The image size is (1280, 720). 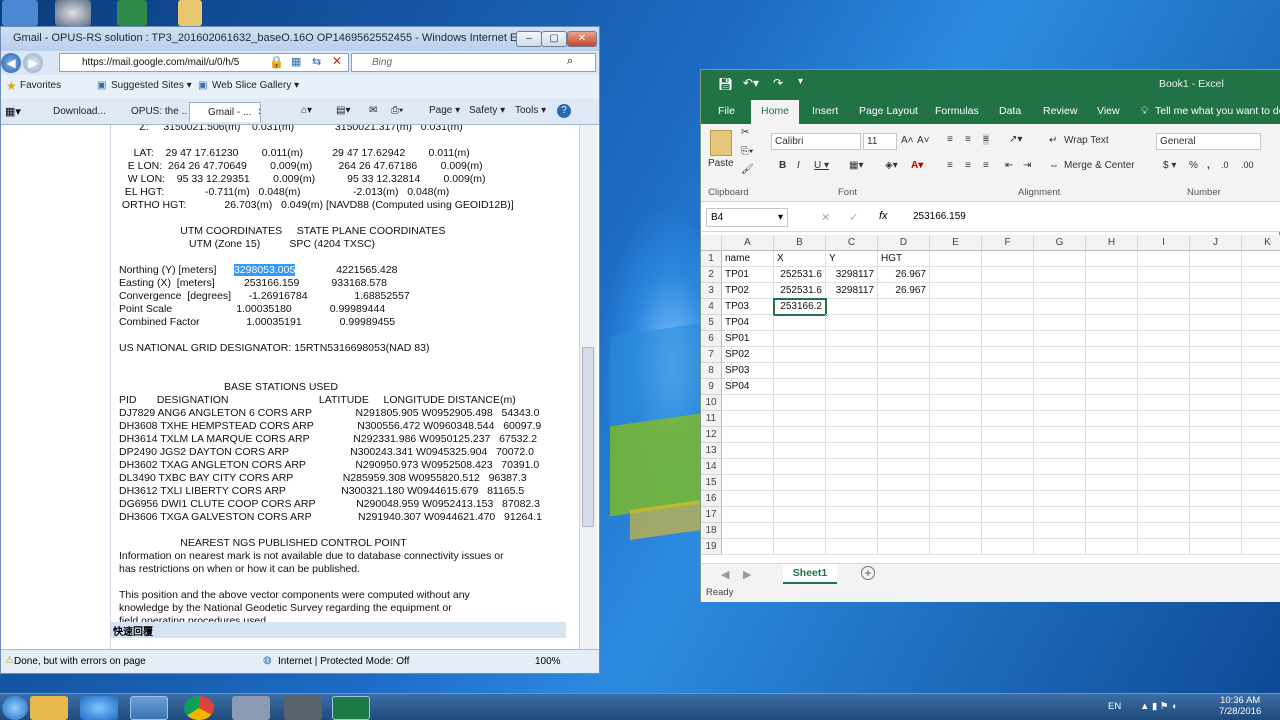 I want to click on minimize-icon: –, so click(x=529, y=39).